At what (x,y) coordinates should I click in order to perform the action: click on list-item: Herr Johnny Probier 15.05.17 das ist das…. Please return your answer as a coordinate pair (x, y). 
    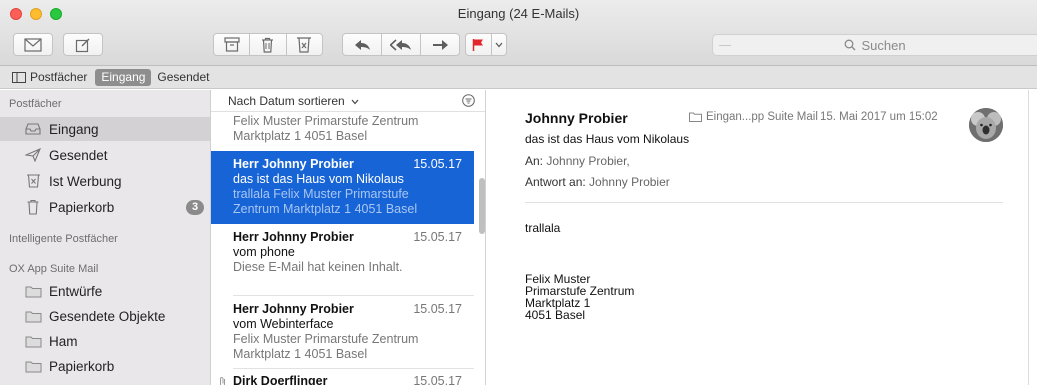
    Looking at the image, I should click on (342, 187).